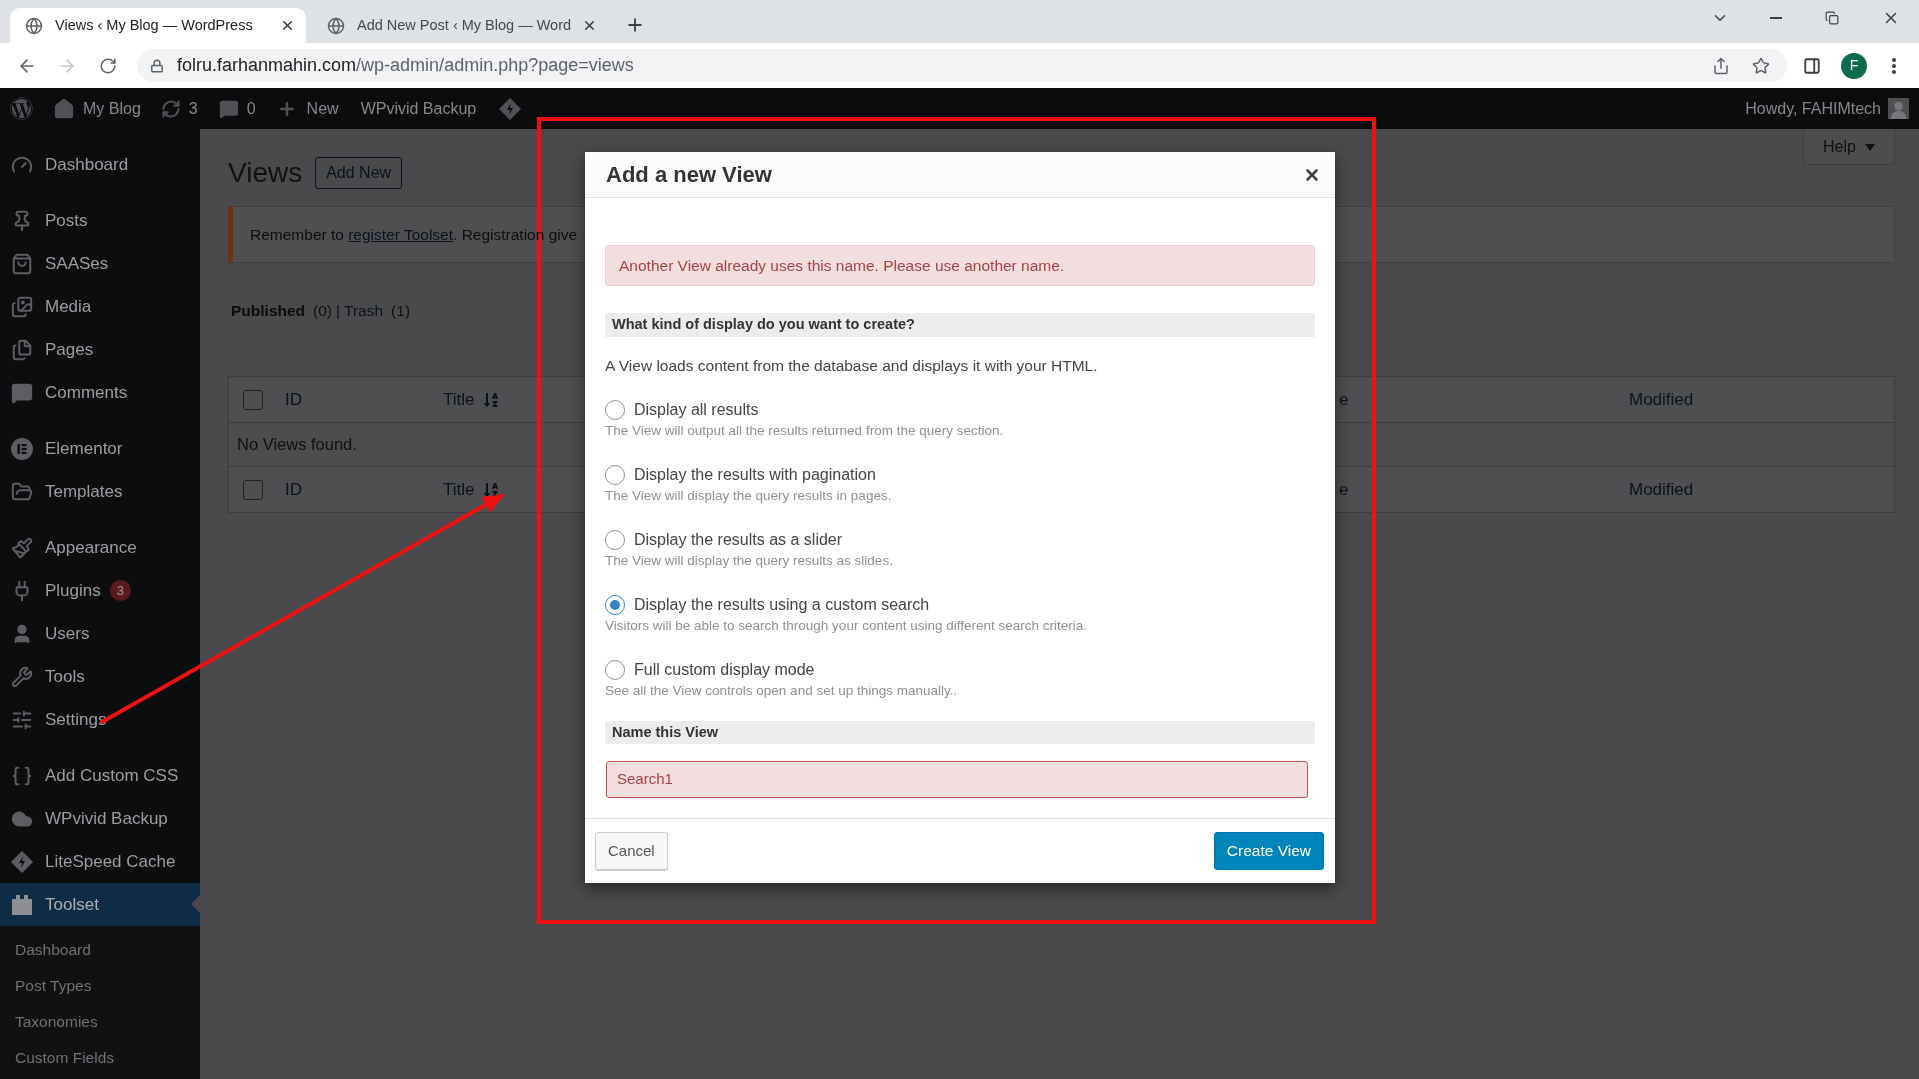  What do you see at coordinates (767, 605) in the screenshot?
I see `radio-option: Display the results using a custom search` at bounding box center [767, 605].